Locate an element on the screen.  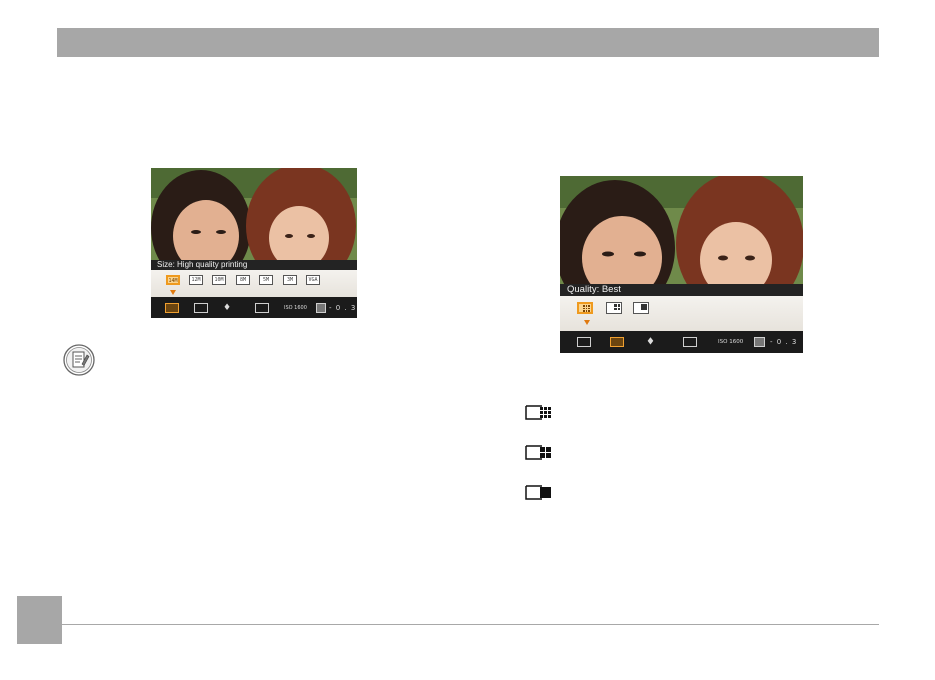
note-icon is located at coordinates (79, 360).